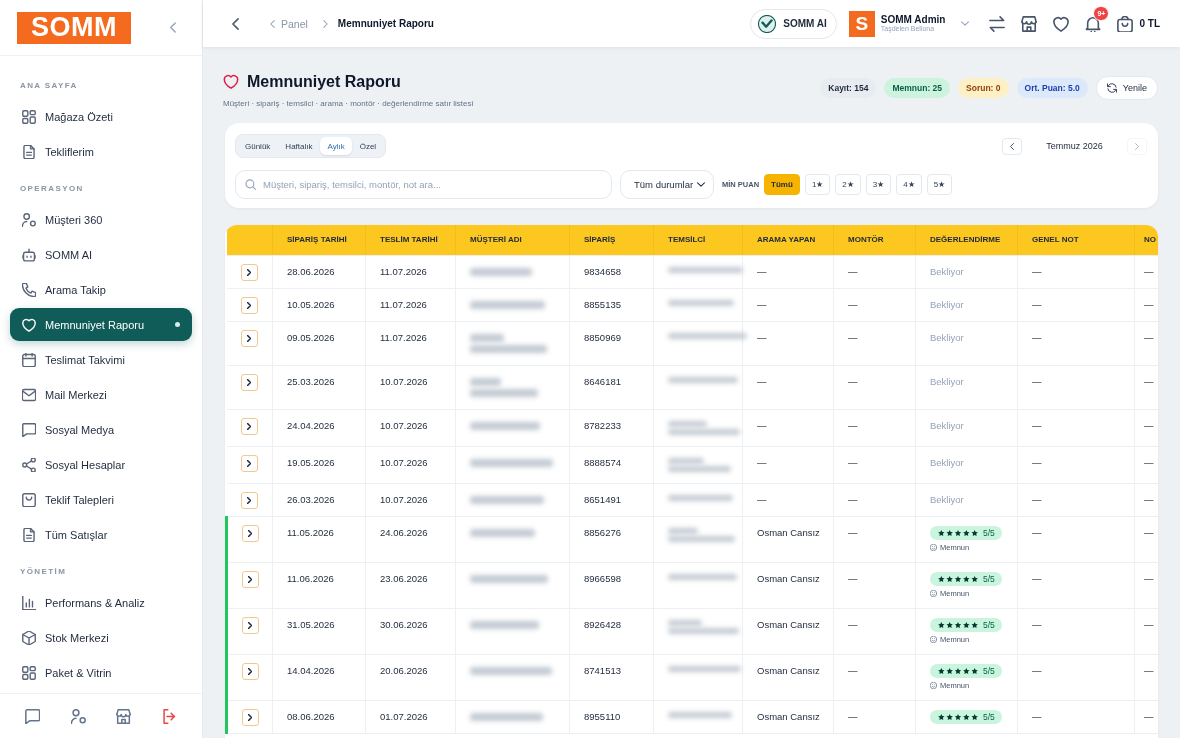 The height and width of the screenshot is (738, 1180). Describe the element at coordinates (410, 387) in the screenshot. I see `table-cell: 10.07.2026` at that location.